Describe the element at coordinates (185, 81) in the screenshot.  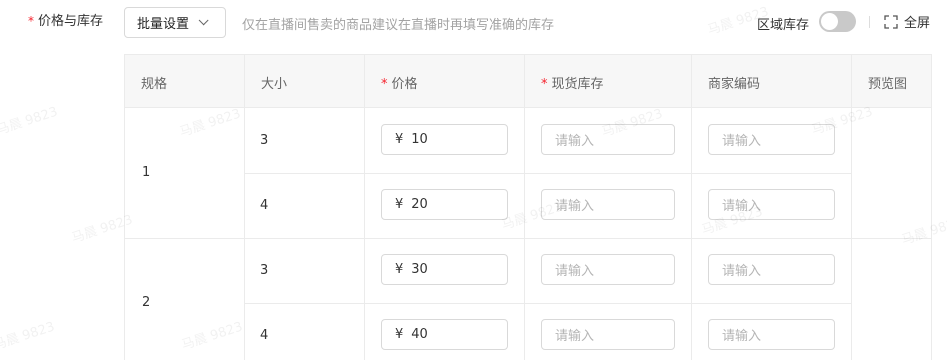
I see `header-spec: 规格` at that location.